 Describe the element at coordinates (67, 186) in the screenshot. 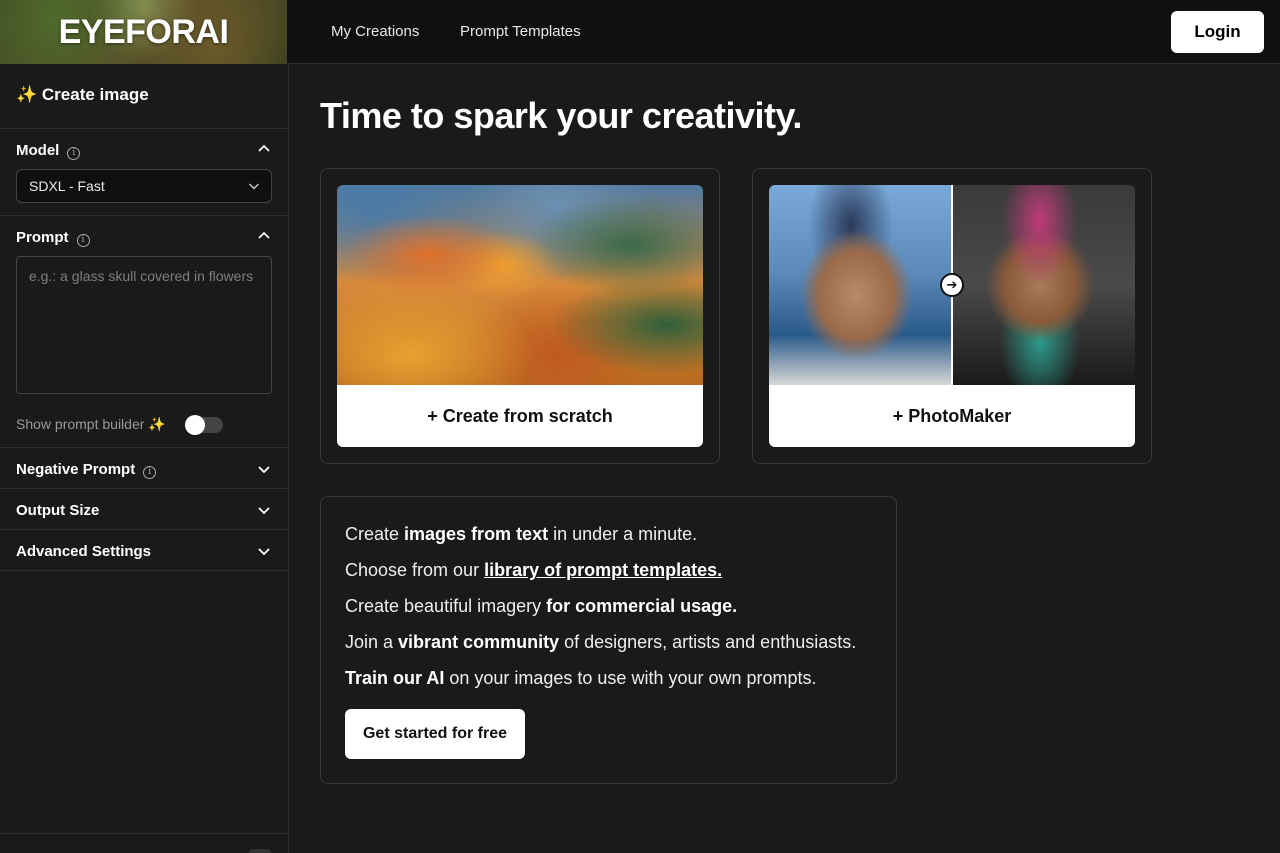

I see `model-select-value: SDXL - Fast` at that location.